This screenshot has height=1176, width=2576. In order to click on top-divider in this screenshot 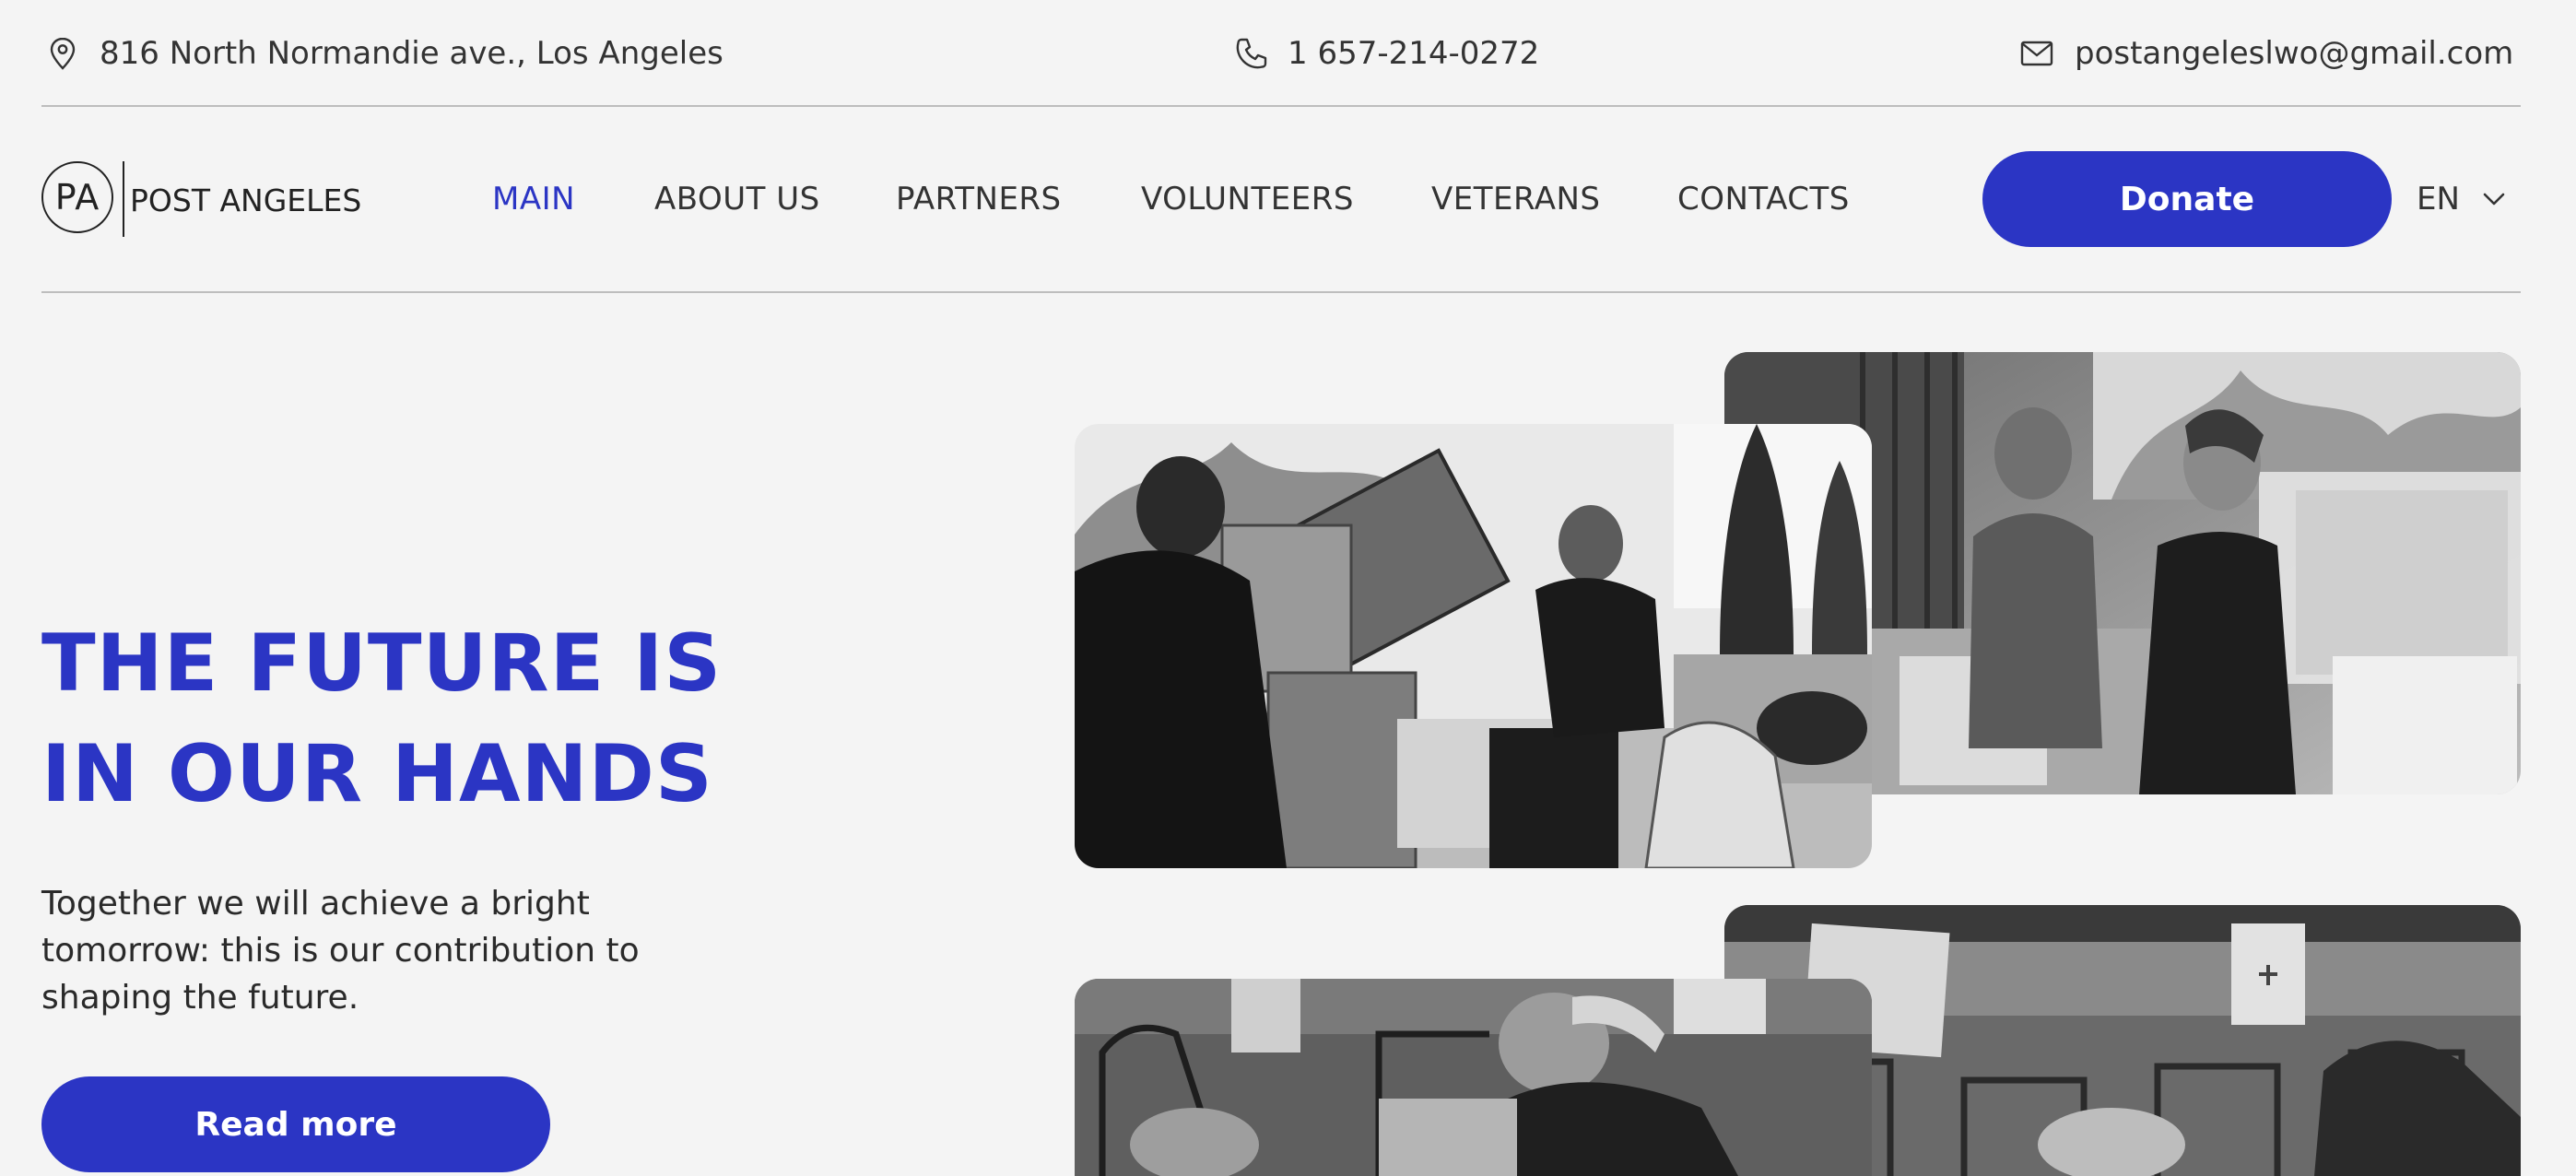, I will do `click(1281, 106)`.